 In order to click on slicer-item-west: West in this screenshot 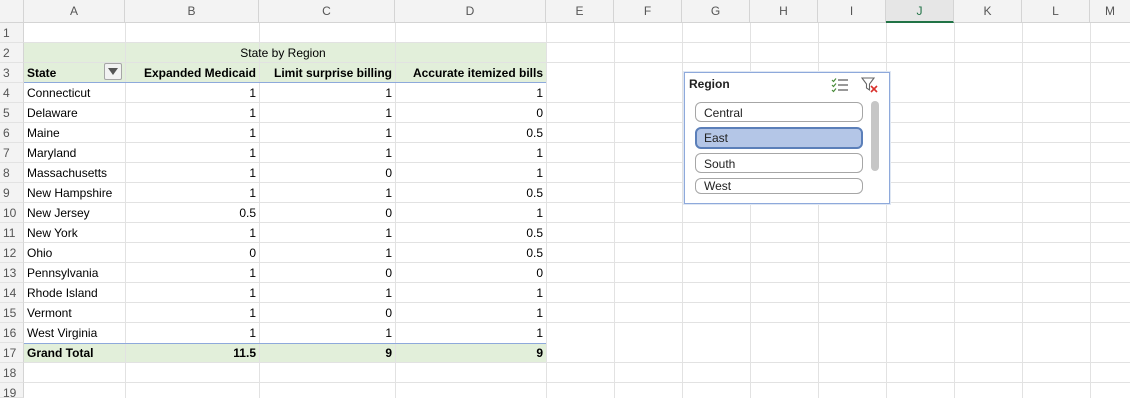, I will do `click(779, 186)`.